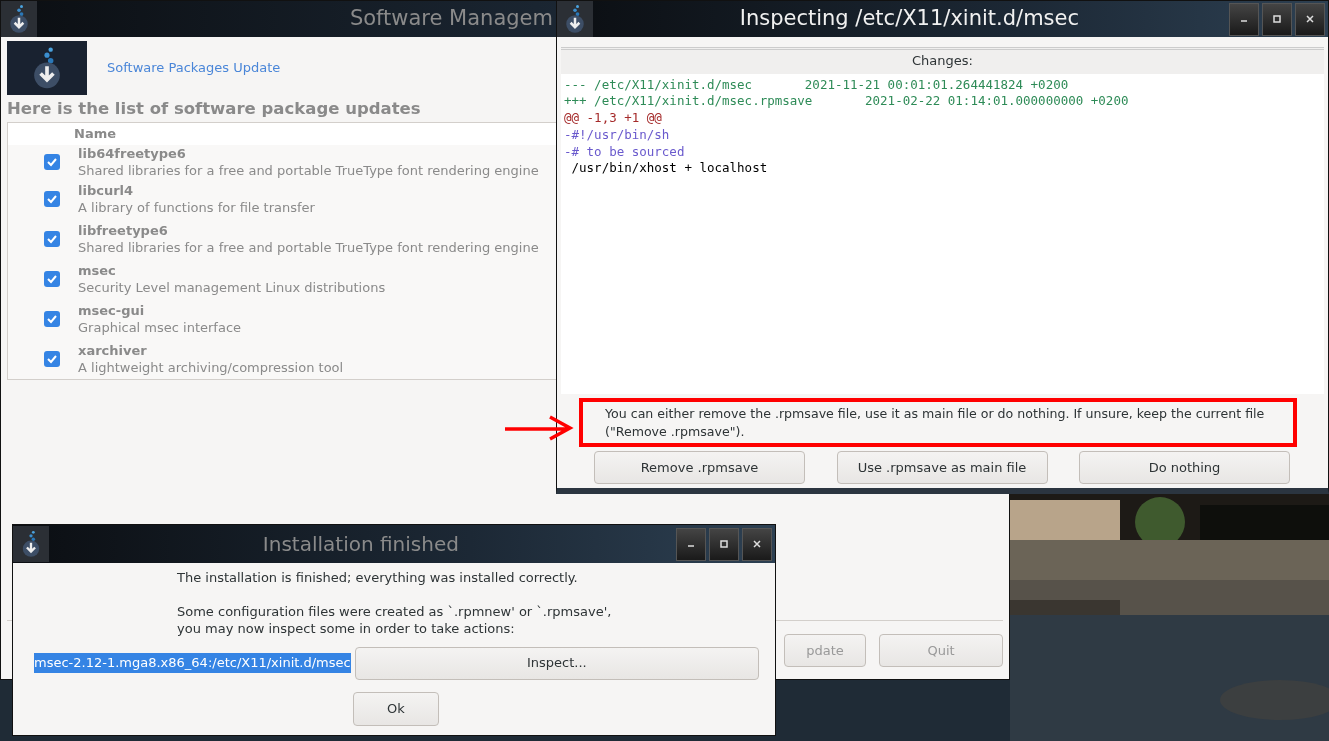  I want to click on changes-label: Changes:, so click(942, 60).